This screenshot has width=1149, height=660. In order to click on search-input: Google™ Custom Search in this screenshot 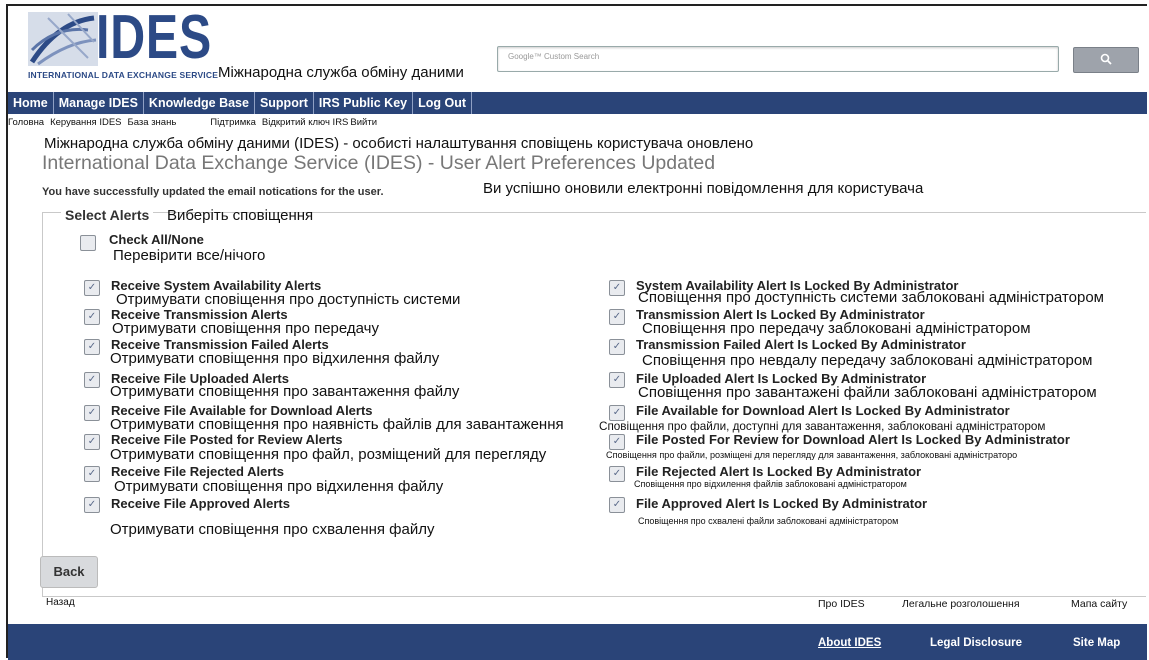, I will do `click(778, 59)`.